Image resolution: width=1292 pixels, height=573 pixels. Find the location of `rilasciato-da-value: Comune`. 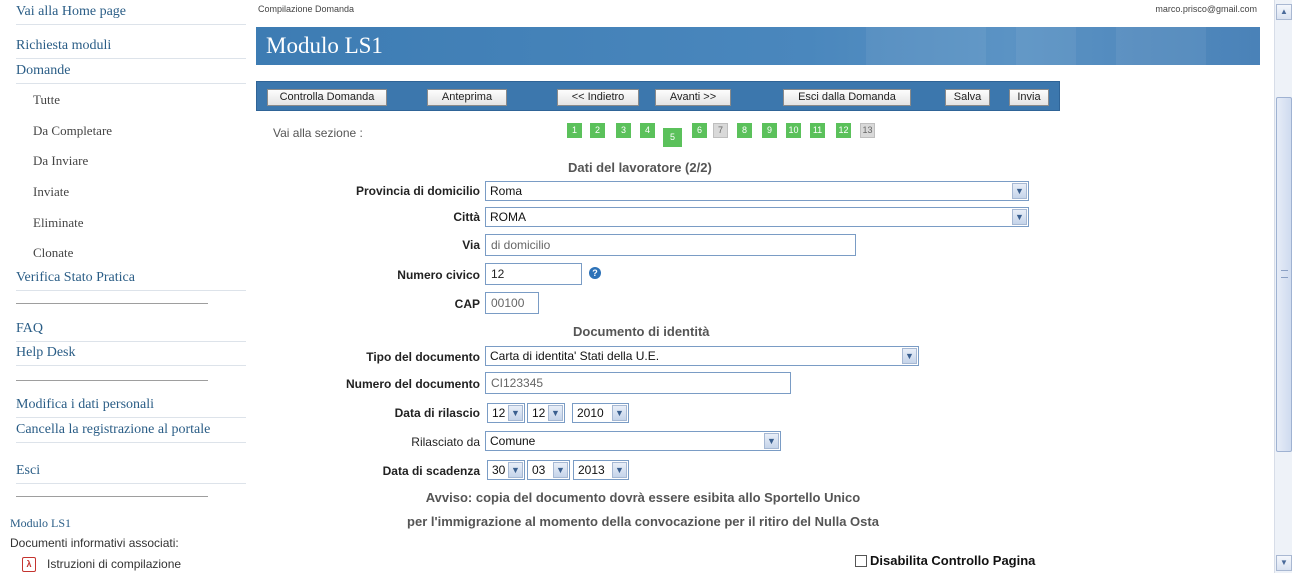

rilasciato-da-value: Comune is located at coordinates (513, 441).